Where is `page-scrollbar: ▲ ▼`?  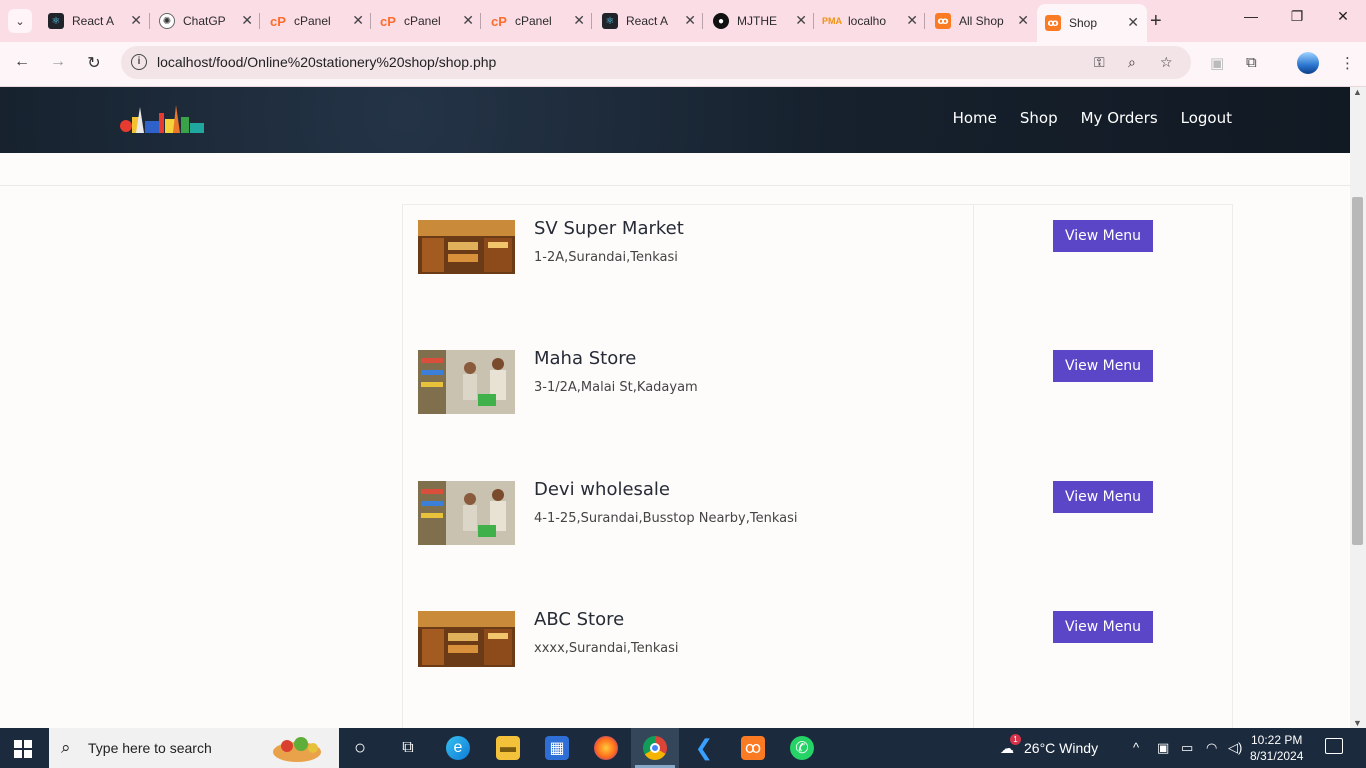 page-scrollbar: ▲ ▼ is located at coordinates (1358, 407).